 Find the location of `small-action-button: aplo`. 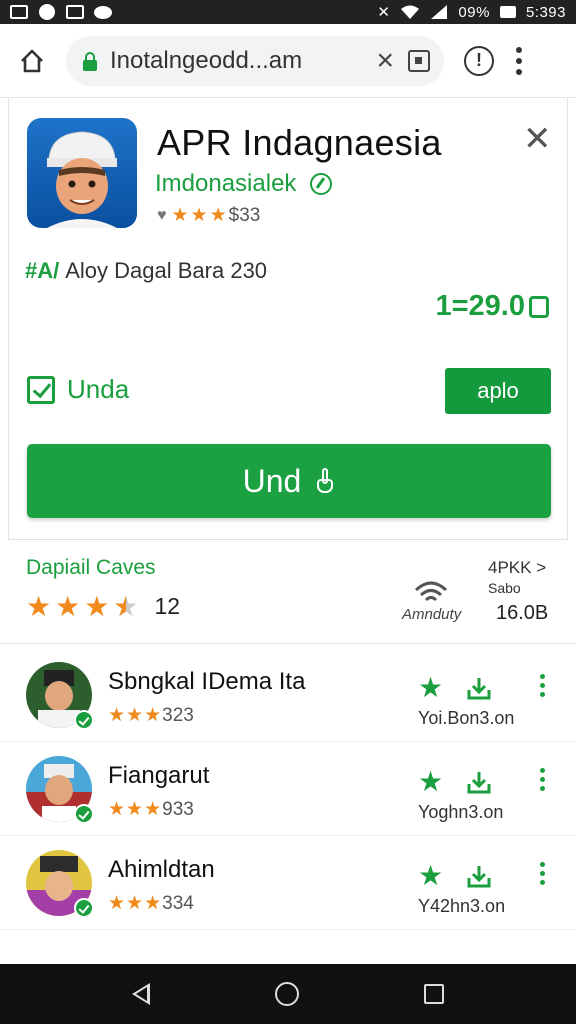

small-action-button: aplo is located at coordinates (498, 391).